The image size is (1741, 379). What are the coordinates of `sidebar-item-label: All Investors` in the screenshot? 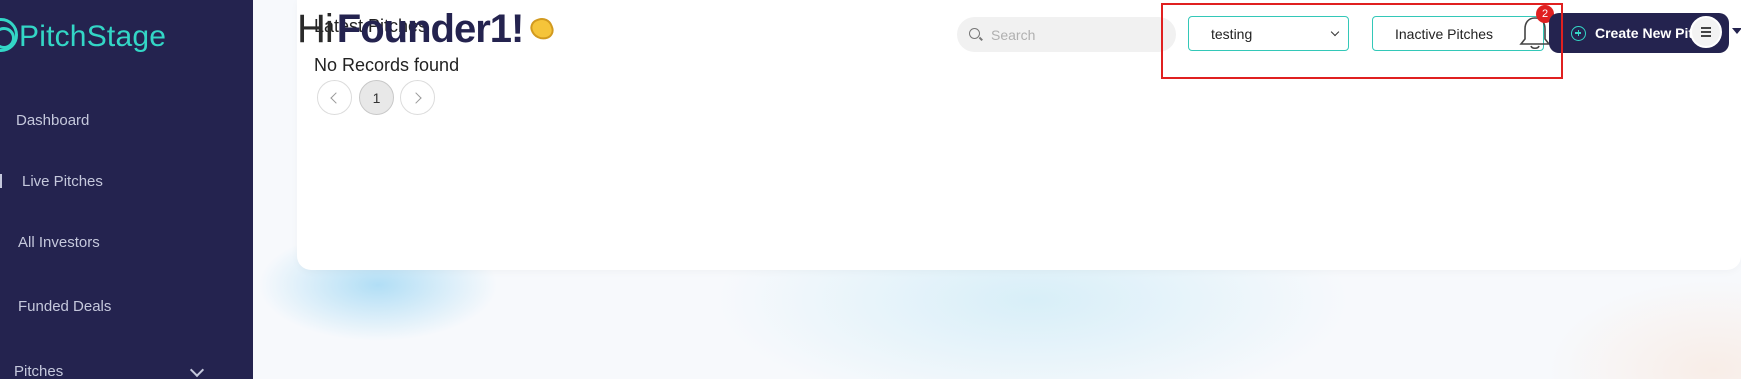 It's located at (59, 242).